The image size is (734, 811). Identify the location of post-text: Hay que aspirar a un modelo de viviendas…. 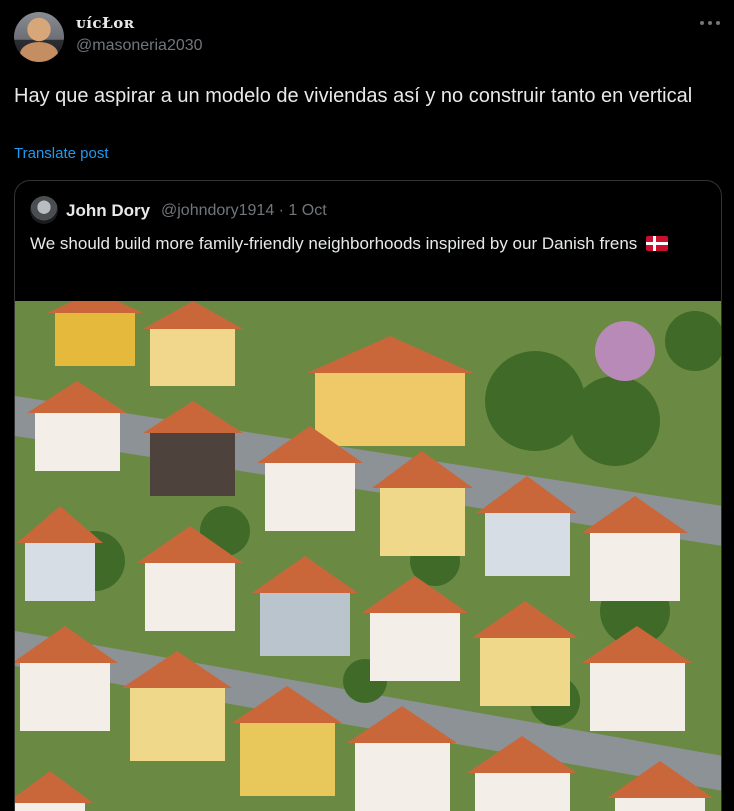
(353, 96).